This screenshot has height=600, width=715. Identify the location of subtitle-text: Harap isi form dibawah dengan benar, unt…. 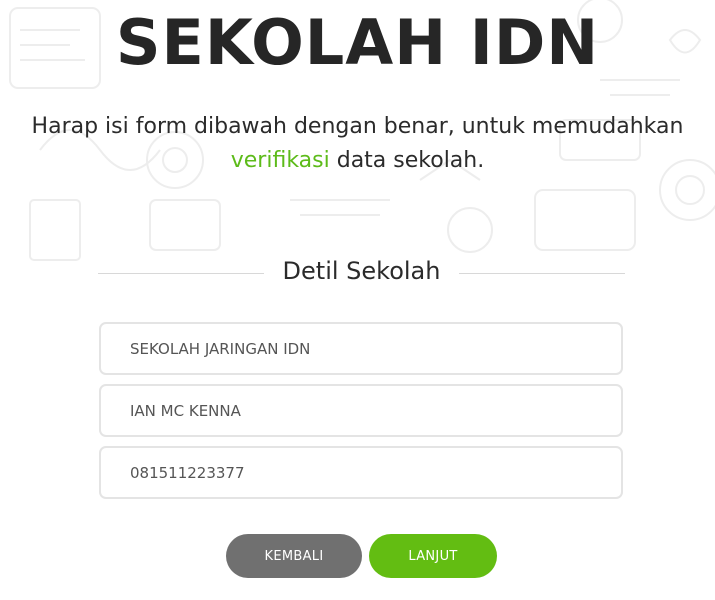
(357, 126).